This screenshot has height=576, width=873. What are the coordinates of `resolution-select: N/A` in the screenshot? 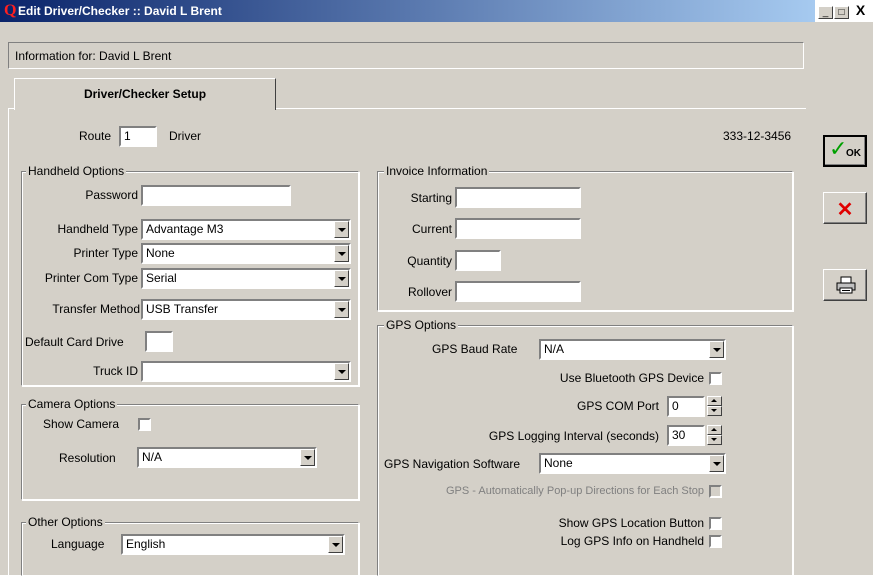 It's located at (227, 457).